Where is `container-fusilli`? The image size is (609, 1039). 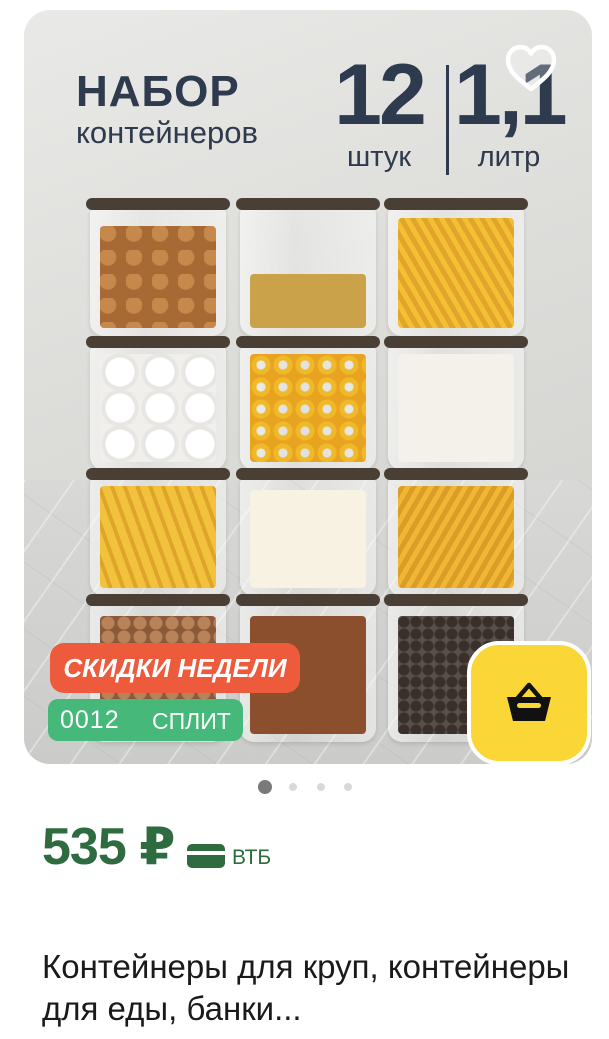 container-fusilli is located at coordinates (456, 267).